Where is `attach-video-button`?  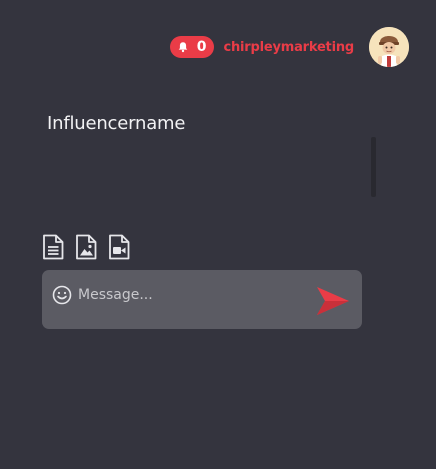
attach-video-button is located at coordinates (119, 247).